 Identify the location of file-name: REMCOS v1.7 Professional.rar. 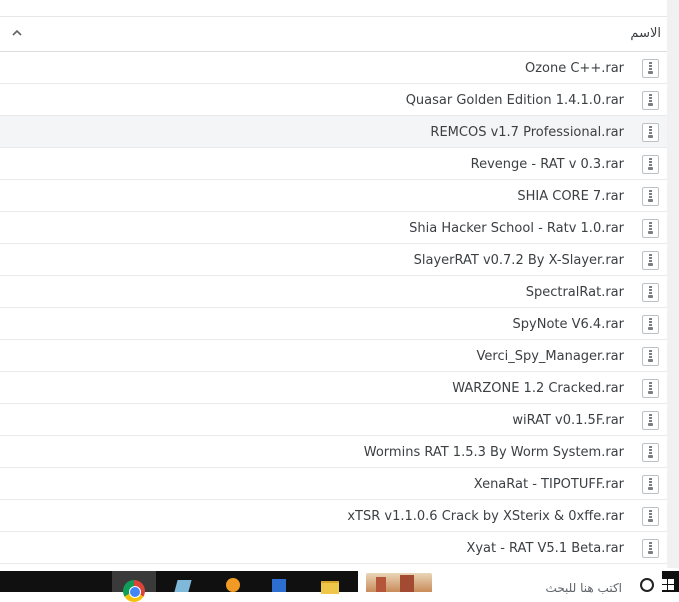
(527, 132).